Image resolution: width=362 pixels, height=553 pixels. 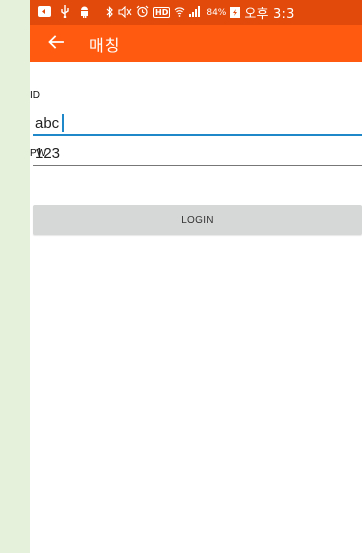 What do you see at coordinates (65, 12) in the screenshot?
I see `usb-icon` at bounding box center [65, 12].